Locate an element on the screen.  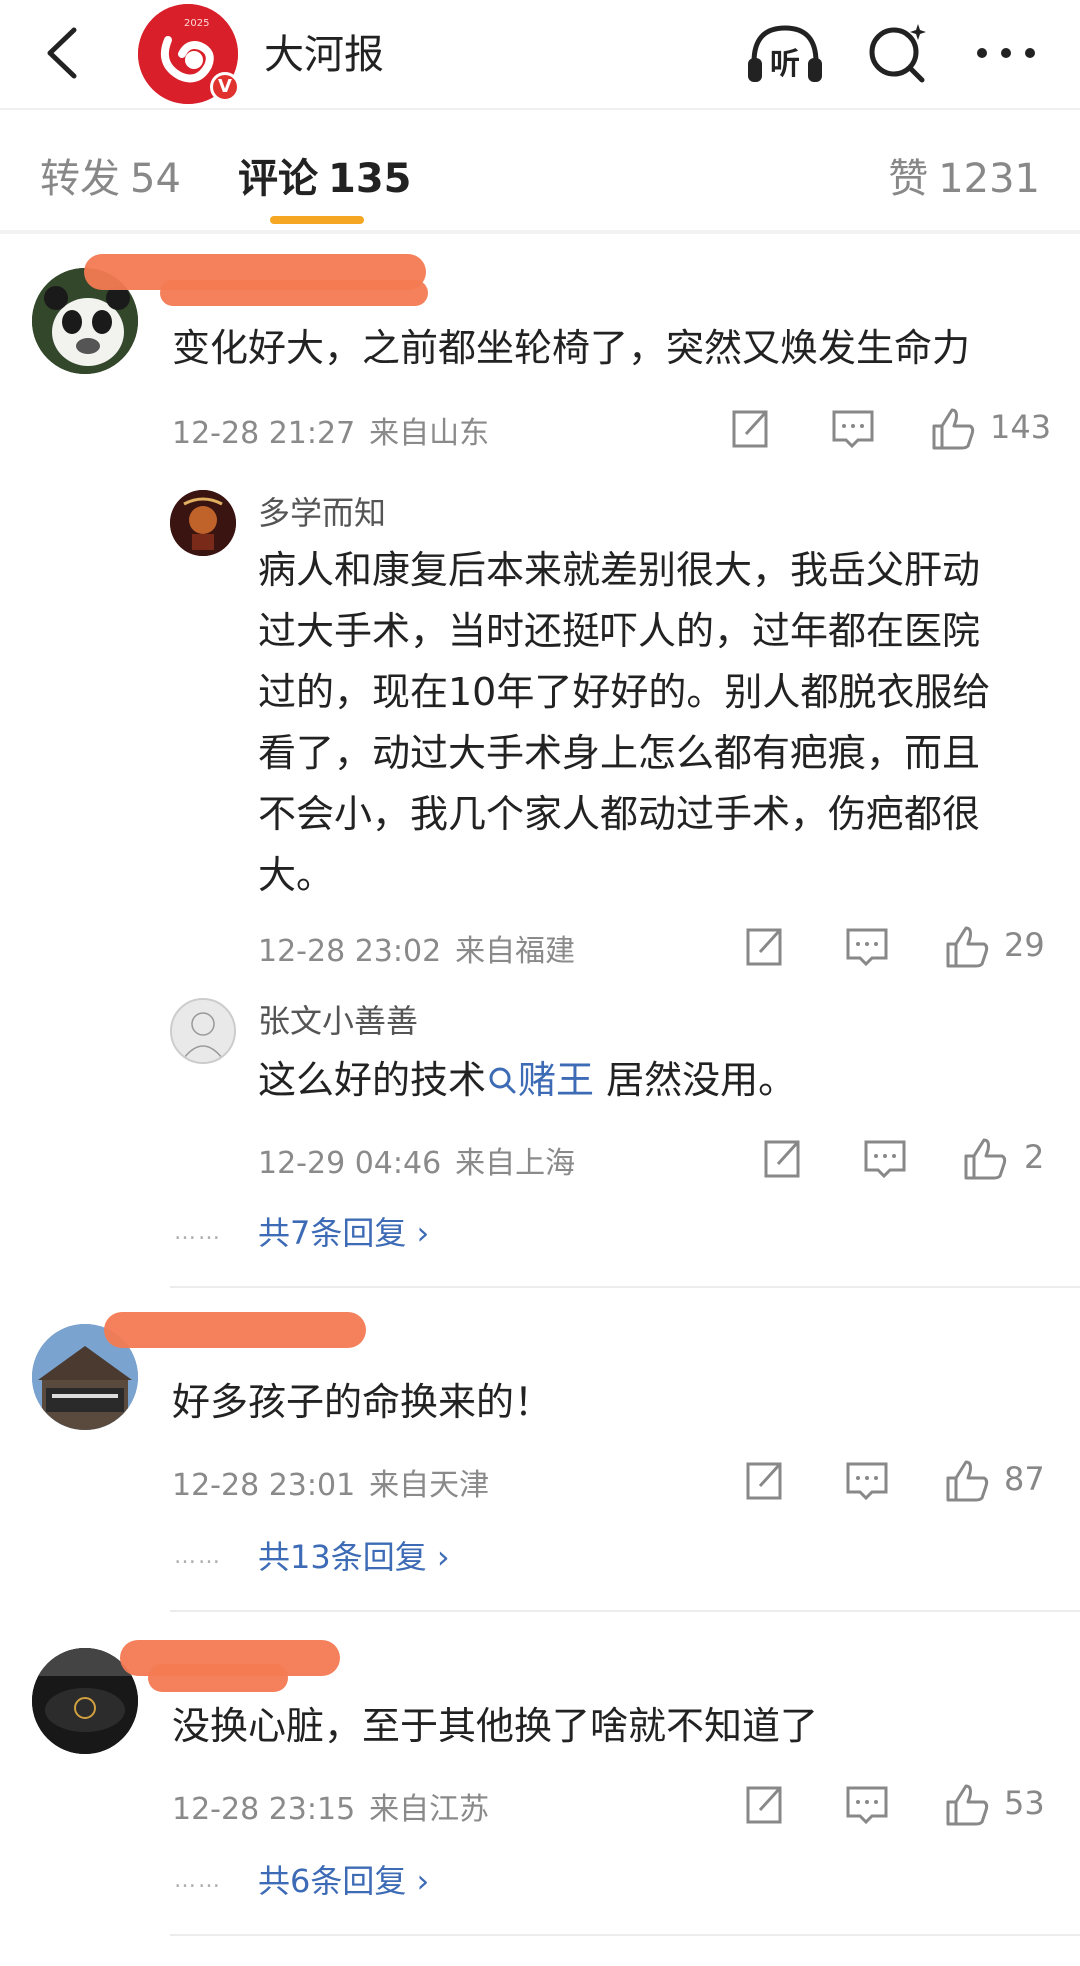
separator is located at coordinates (540, 232).